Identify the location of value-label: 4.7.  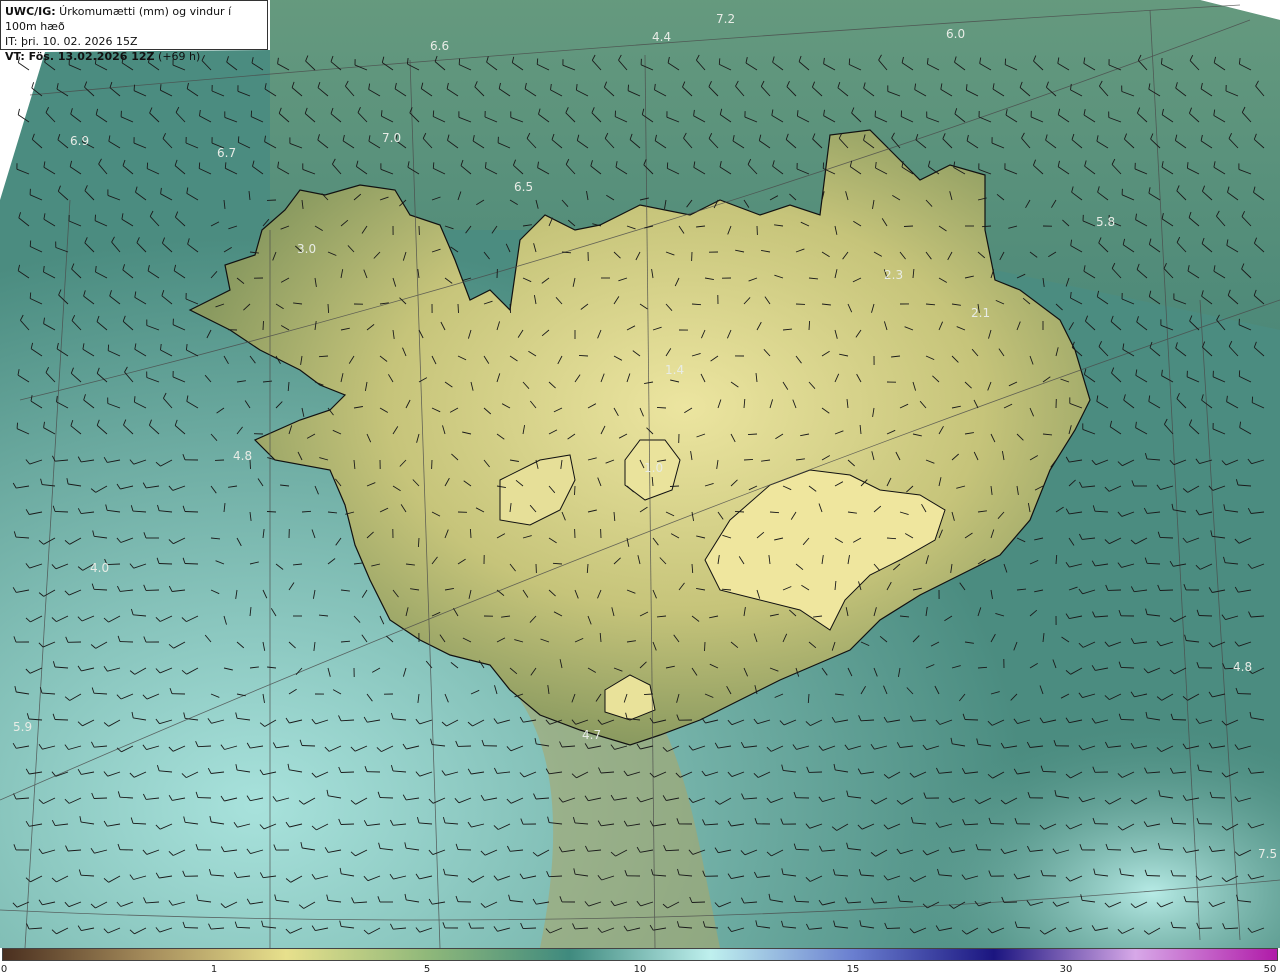
(591, 735).